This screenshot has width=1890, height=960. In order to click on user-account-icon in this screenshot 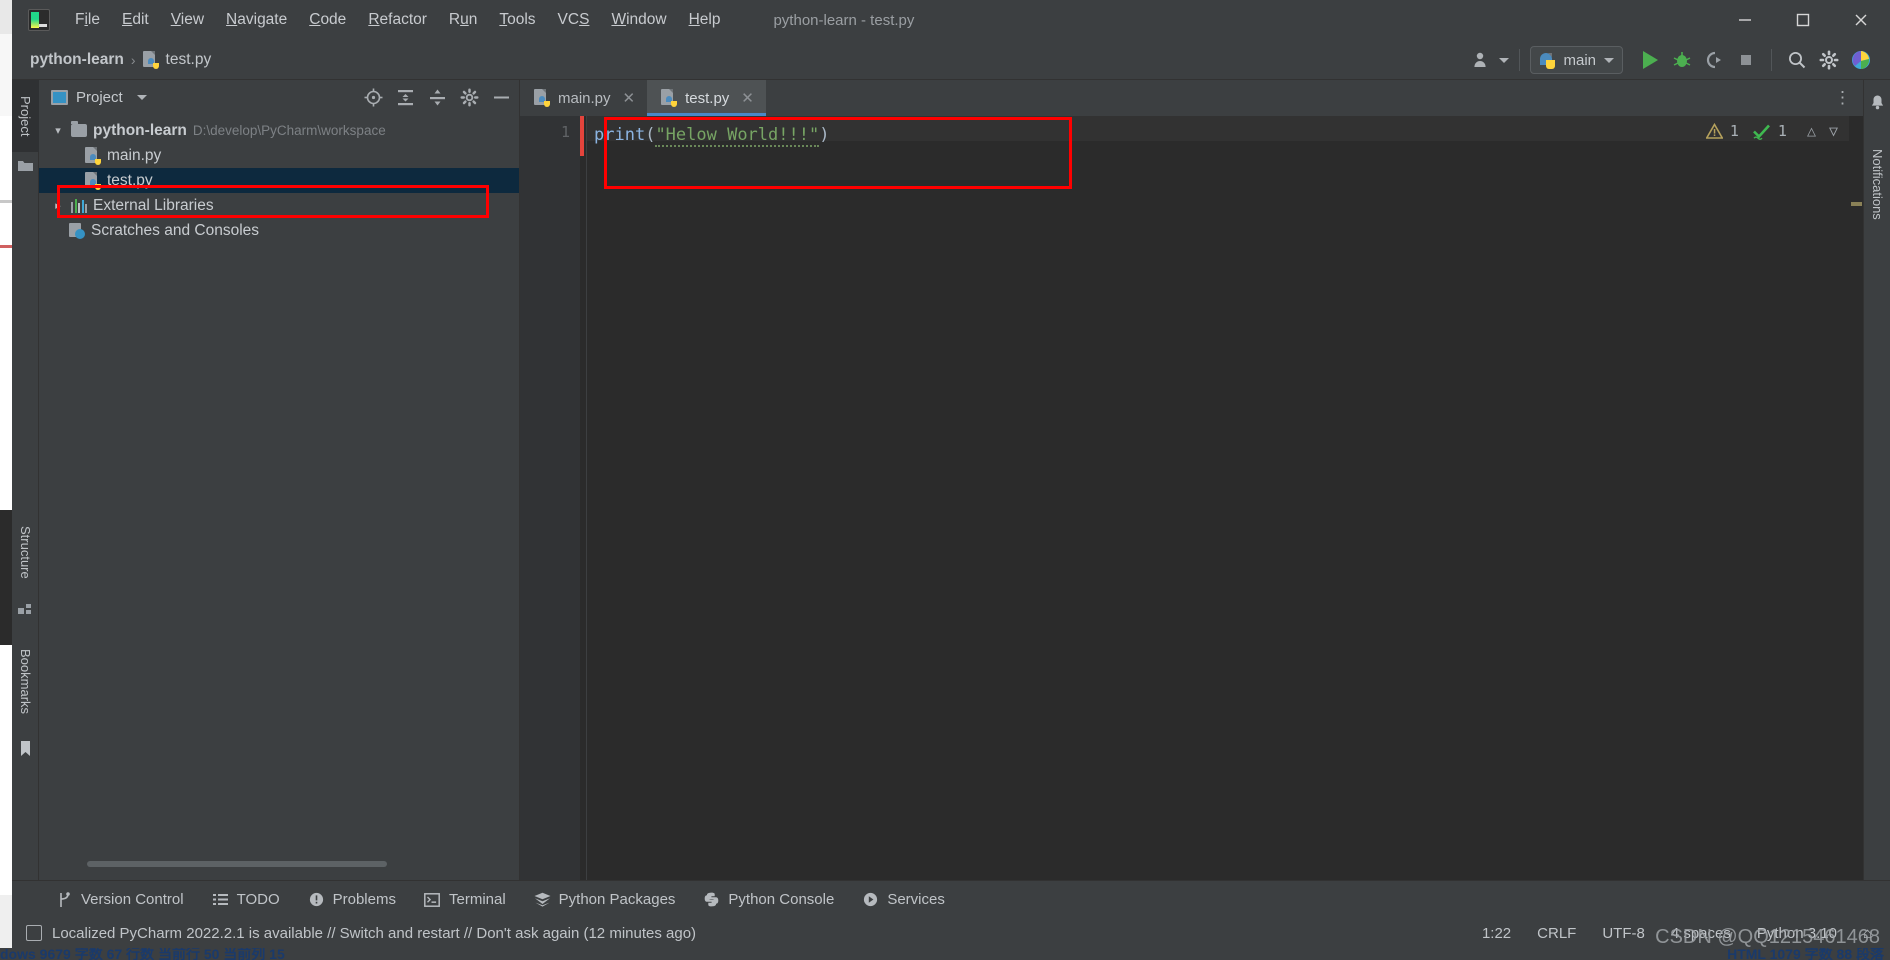, I will do `click(1482, 60)`.